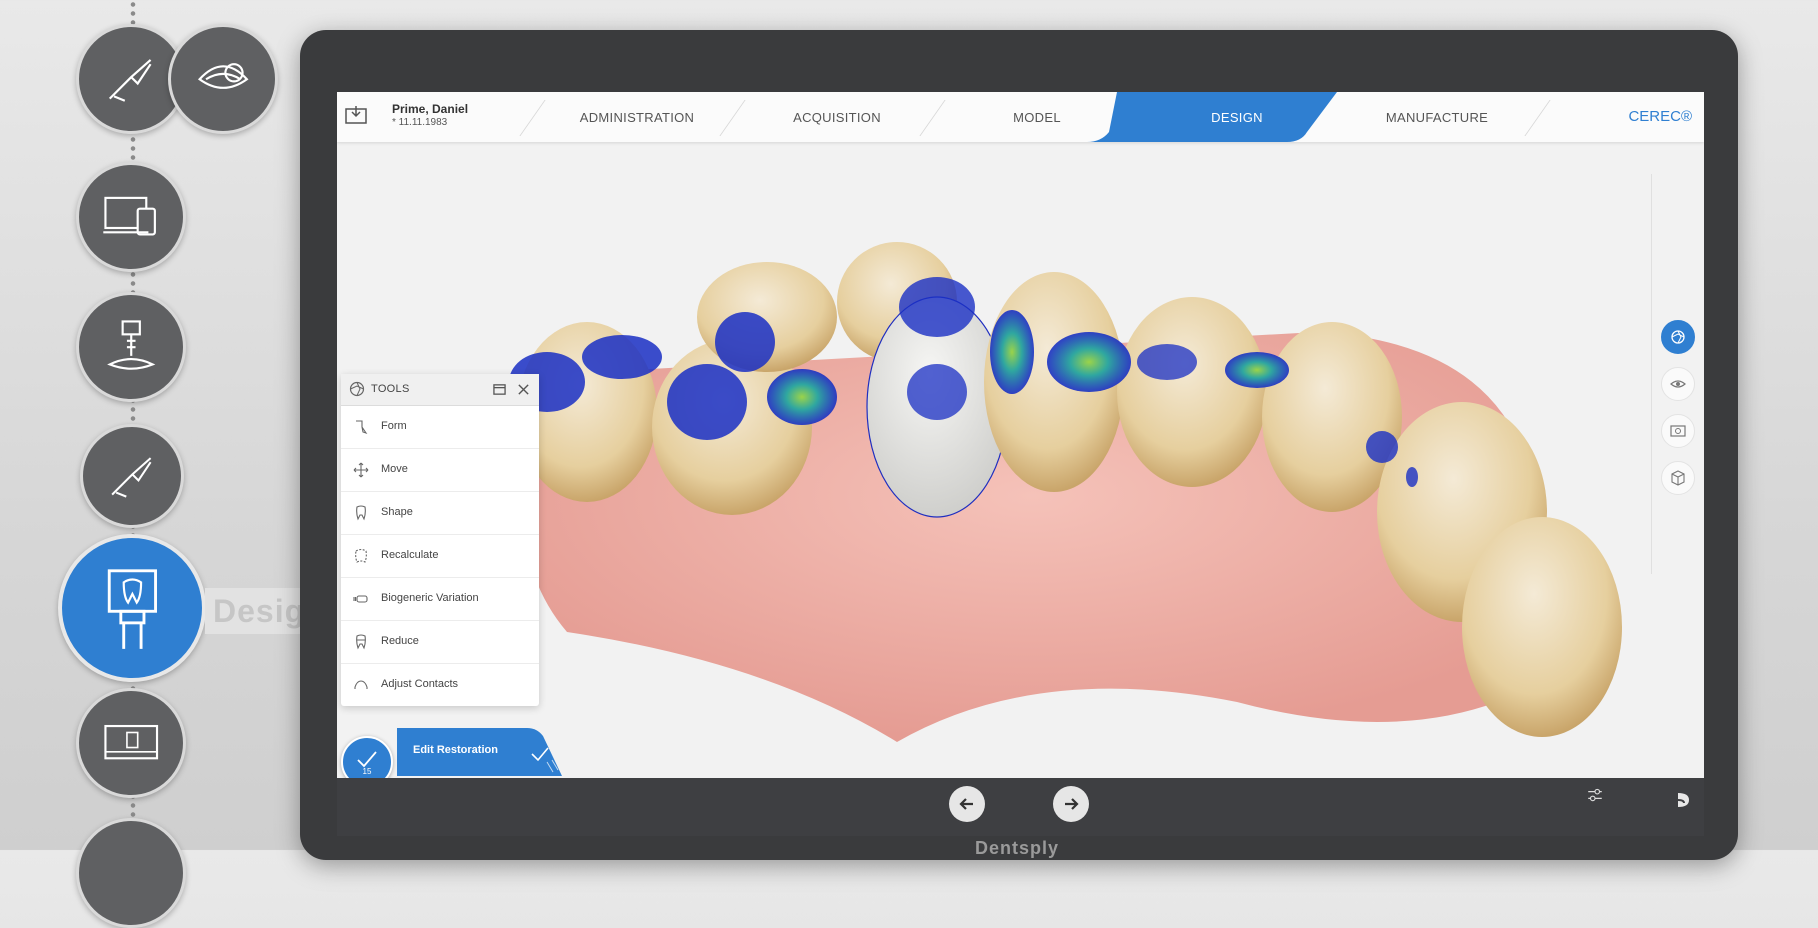 This screenshot has height=928, width=1818. What do you see at coordinates (1017, 848) in the screenshot?
I see `monitor-brand: Dentsply` at bounding box center [1017, 848].